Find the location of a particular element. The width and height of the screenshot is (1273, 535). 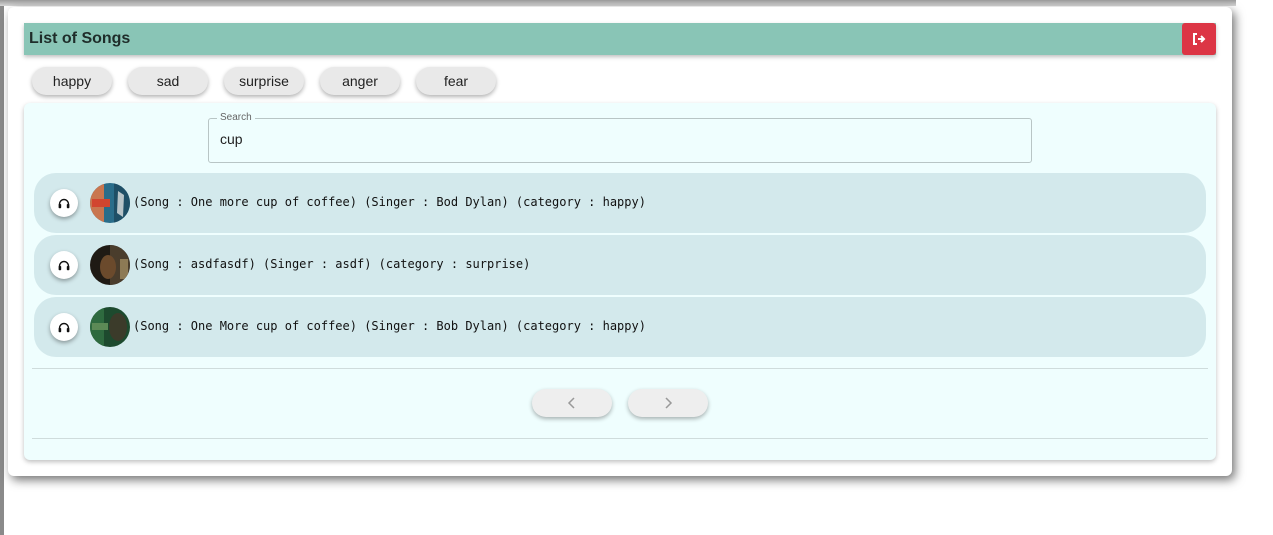

chevron-right-icon is located at coordinates (669, 403).